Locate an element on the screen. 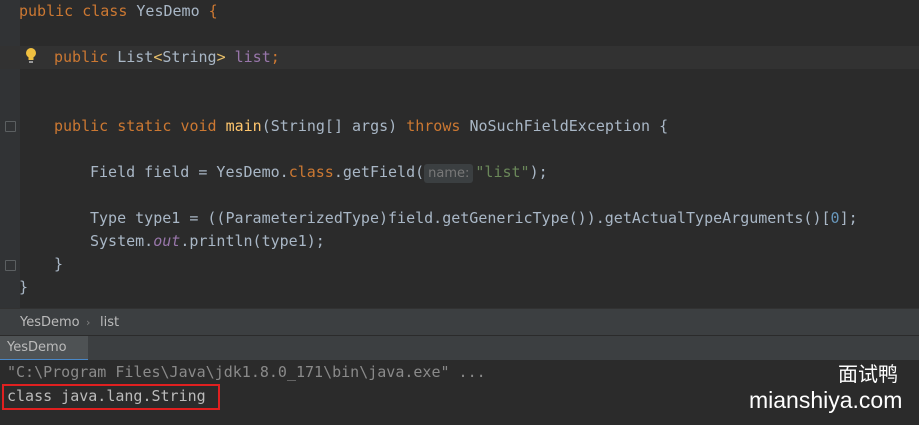 The height and width of the screenshot is (425, 919). keyword-throws: throws is located at coordinates (433, 126).